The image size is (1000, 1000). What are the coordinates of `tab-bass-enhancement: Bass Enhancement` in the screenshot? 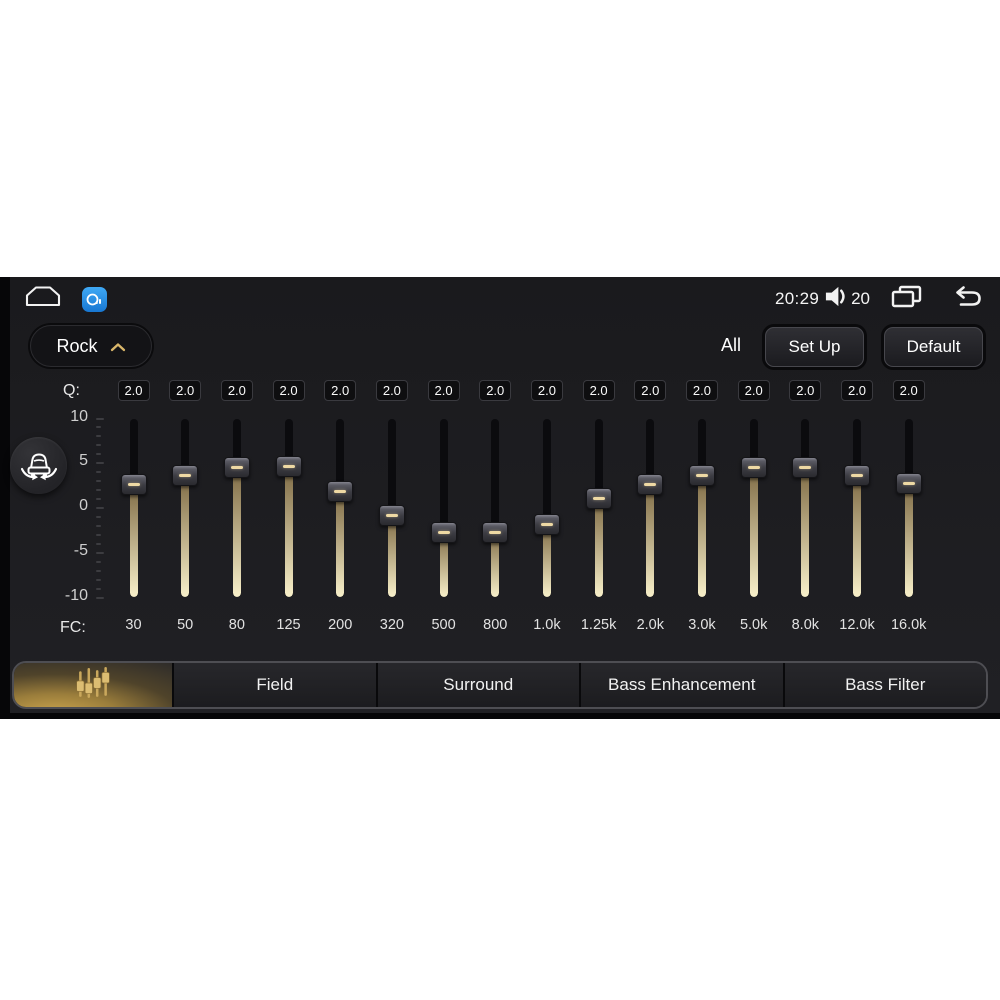 It's located at (682, 685).